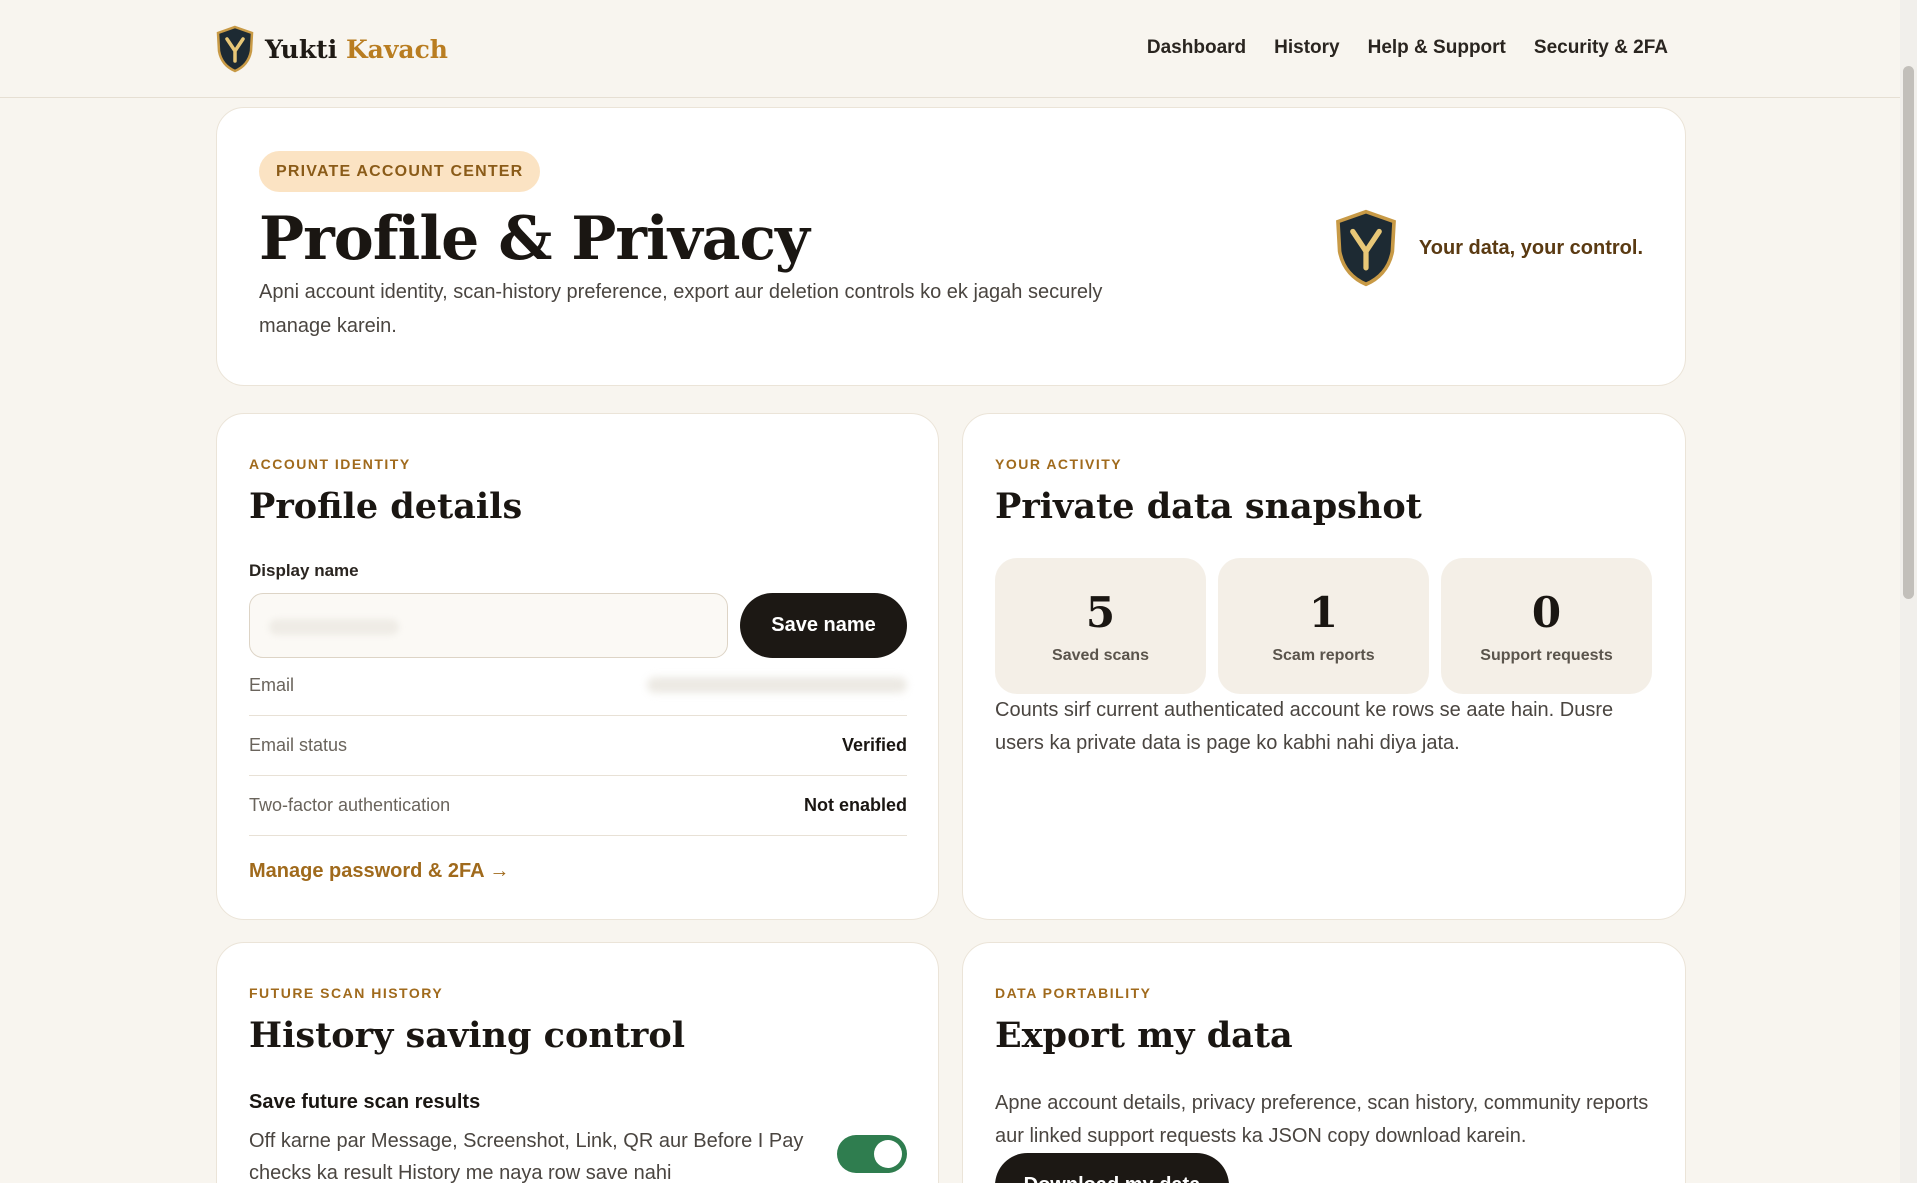 The width and height of the screenshot is (1917, 1183). What do you see at coordinates (855, 804) in the screenshot?
I see `two-factor-value: Not enabled` at bounding box center [855, 804].